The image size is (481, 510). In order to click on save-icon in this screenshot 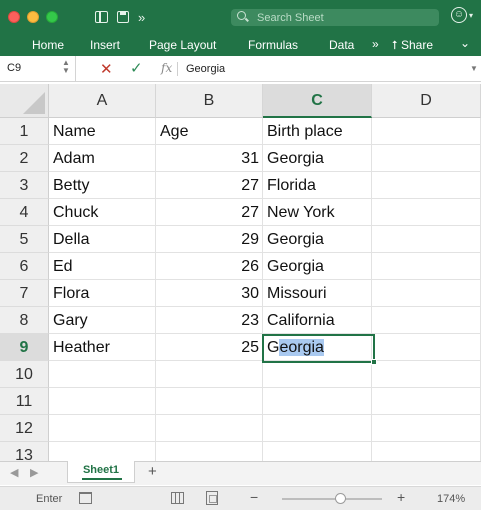, I will do `click(123, 17)`.